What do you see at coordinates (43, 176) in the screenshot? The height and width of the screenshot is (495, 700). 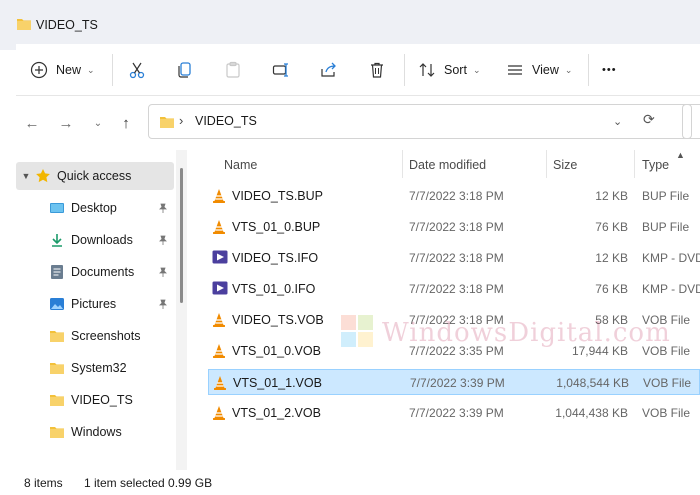 I see `star-icon` at bounding box center [43, 176].